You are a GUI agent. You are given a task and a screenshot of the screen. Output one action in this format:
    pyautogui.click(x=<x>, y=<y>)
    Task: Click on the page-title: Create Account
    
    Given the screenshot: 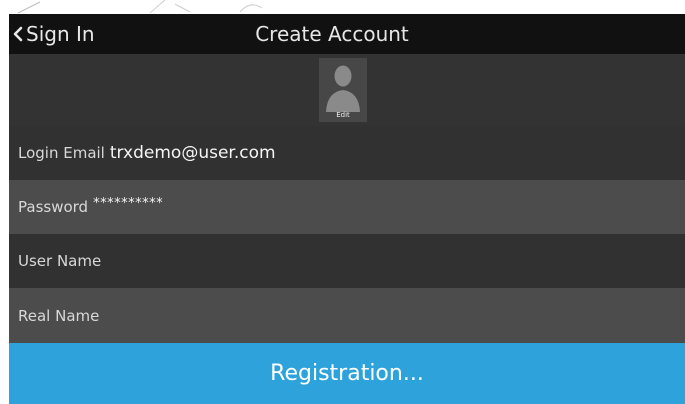 What is the action you would take?
    pyautogui.click(x=332, y=34)
    